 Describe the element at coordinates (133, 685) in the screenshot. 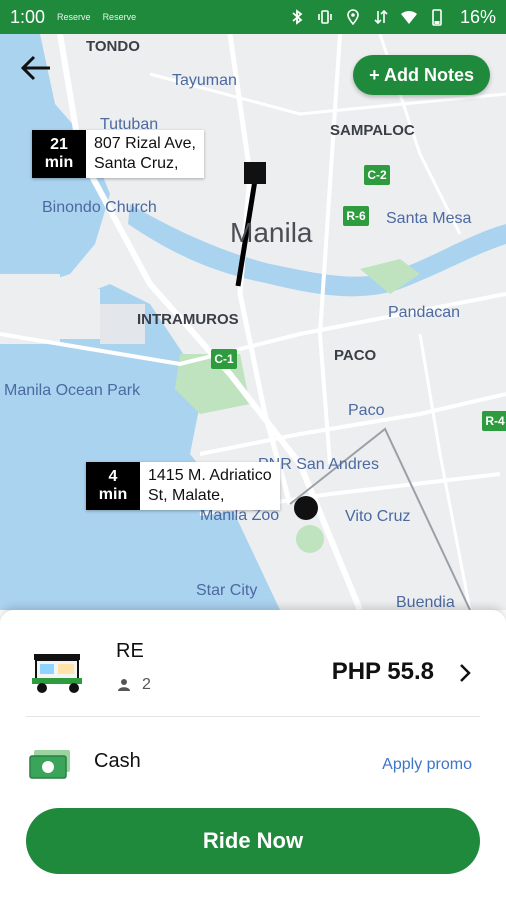

I see `passenger-count: 2` at that location.